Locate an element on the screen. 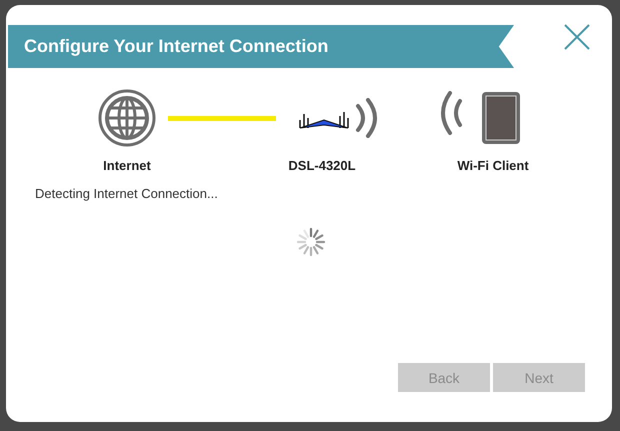 The height and width of the screenshot is (431, 620). tablet-icon is located at coordinates (480, 118).